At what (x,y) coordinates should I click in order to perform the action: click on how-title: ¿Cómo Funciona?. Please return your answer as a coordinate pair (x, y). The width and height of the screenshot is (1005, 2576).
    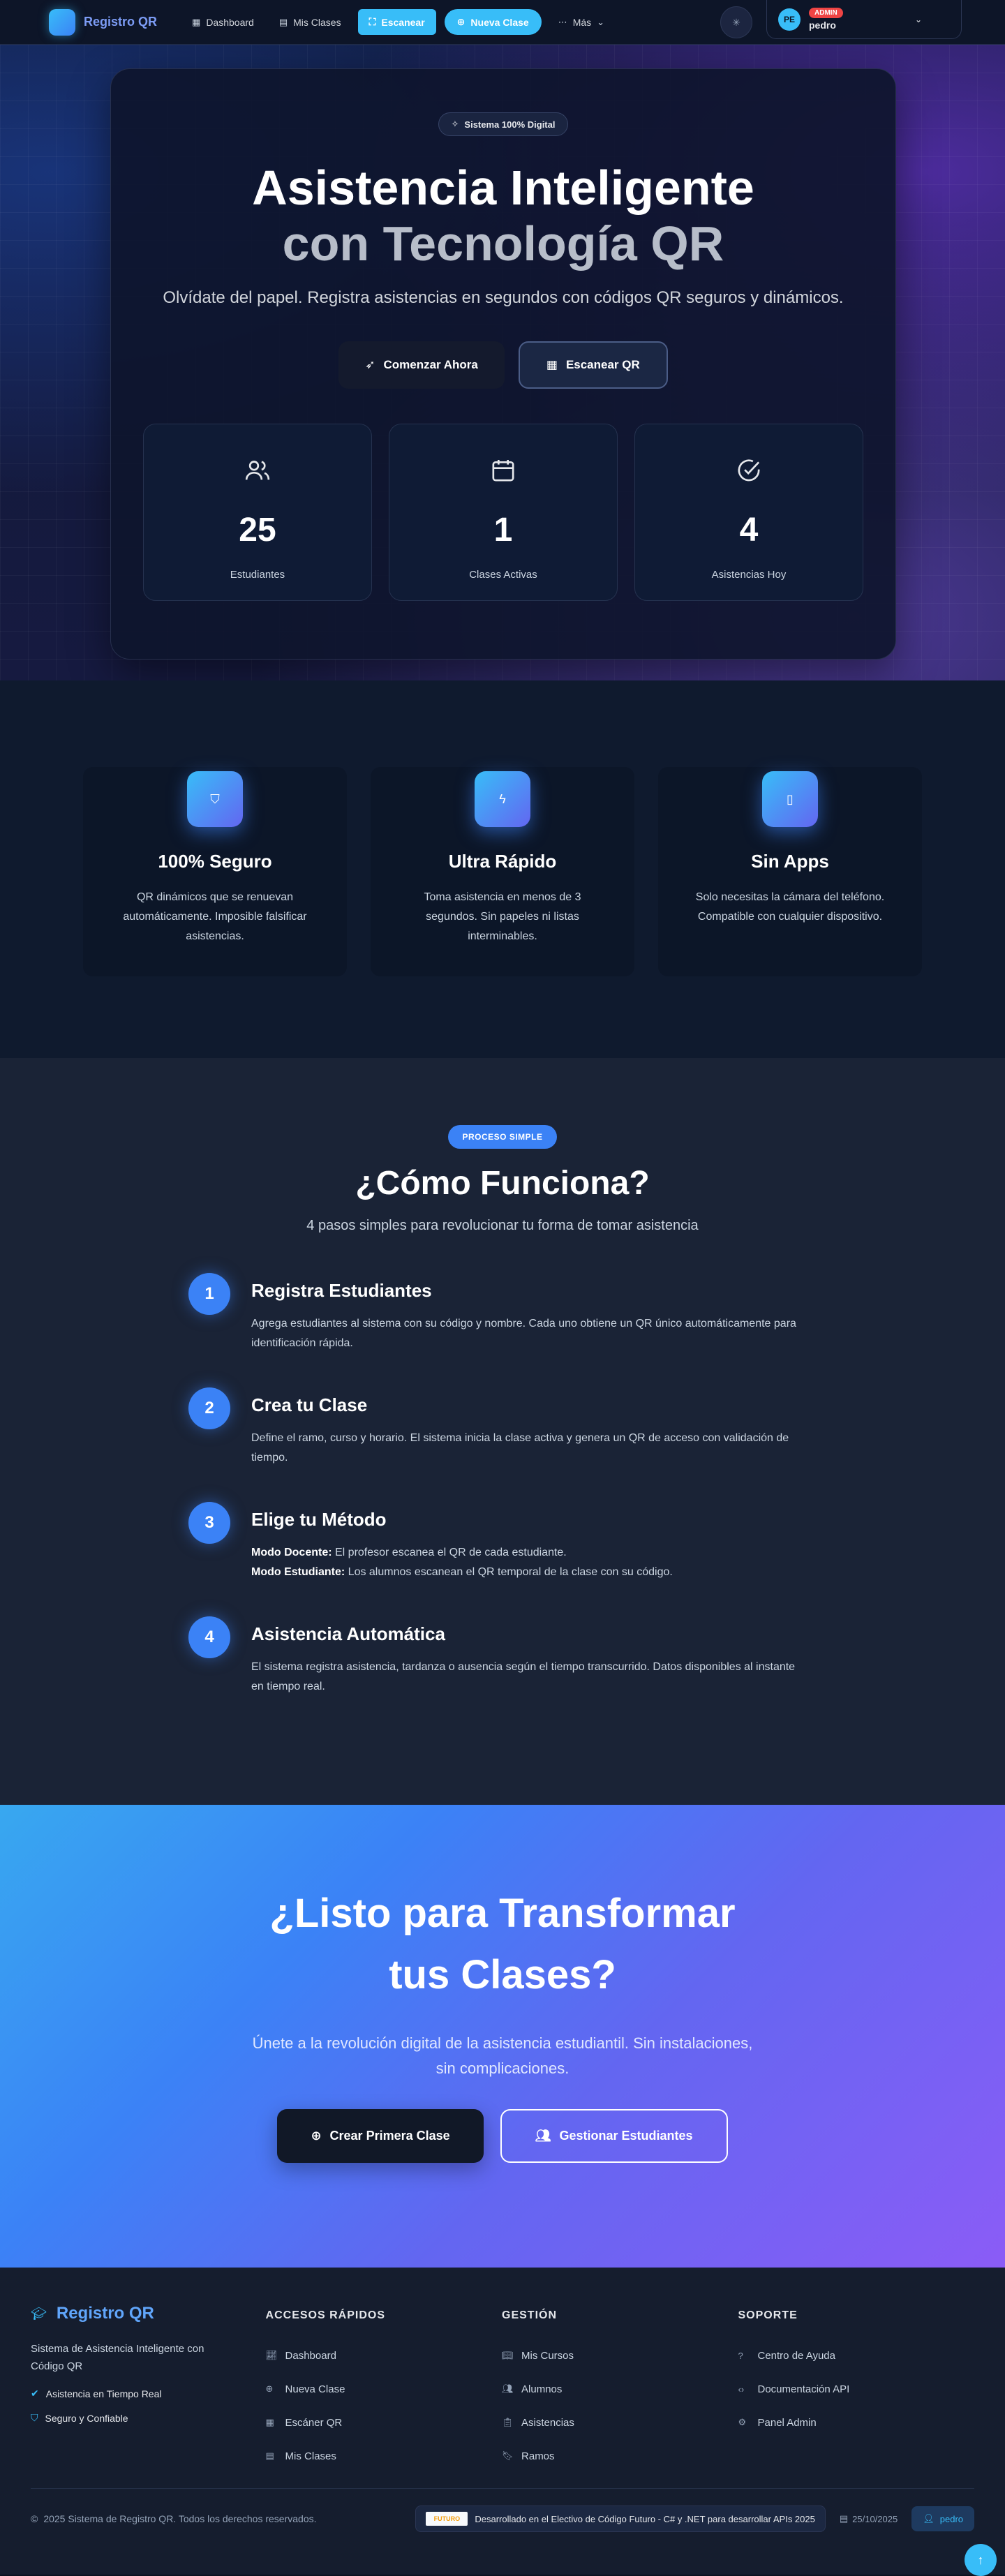
    Looking at the image, I should click on (502, 1184).